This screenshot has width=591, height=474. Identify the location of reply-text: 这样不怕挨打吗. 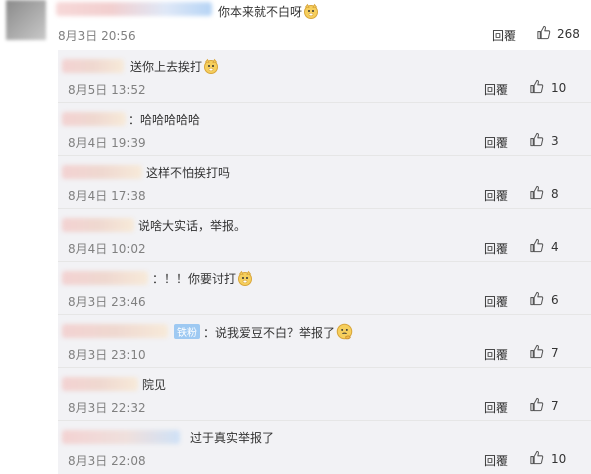
(188, 173).